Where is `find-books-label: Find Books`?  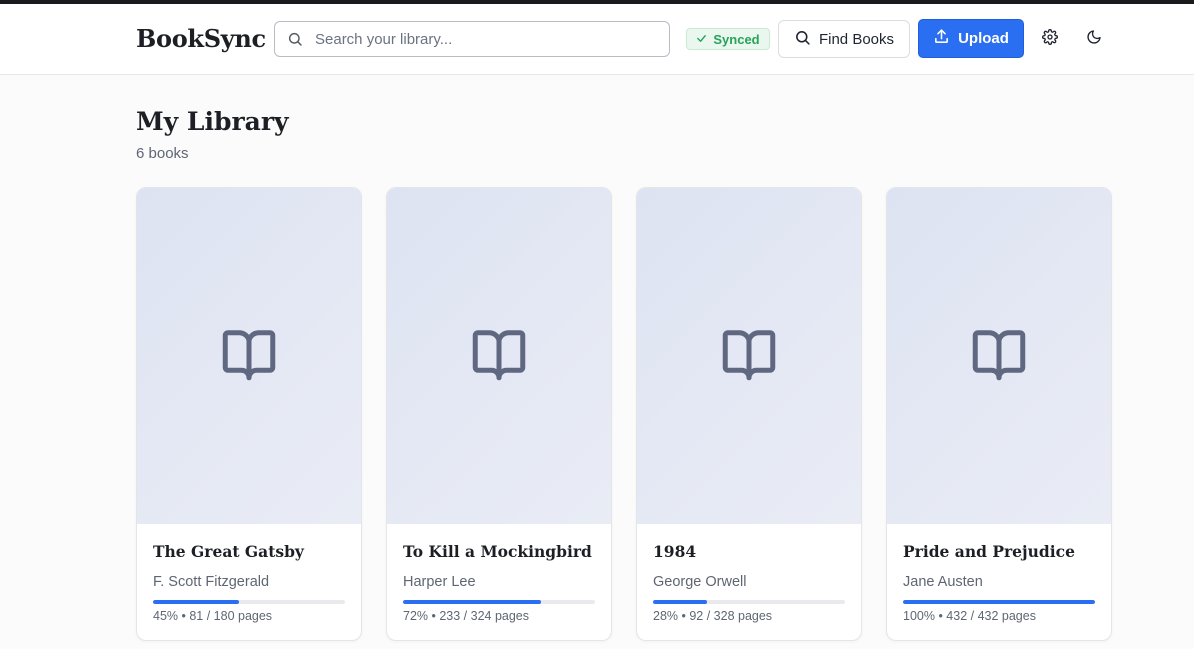 find-books-label: Find Books is located at coordinates (856, 39).